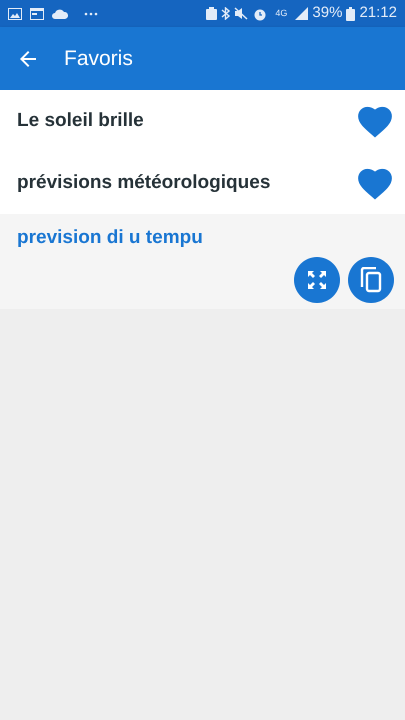 The image size is (405, 720). I want to click on favorite-phrase: Le soleil brille, so click(80, 121).